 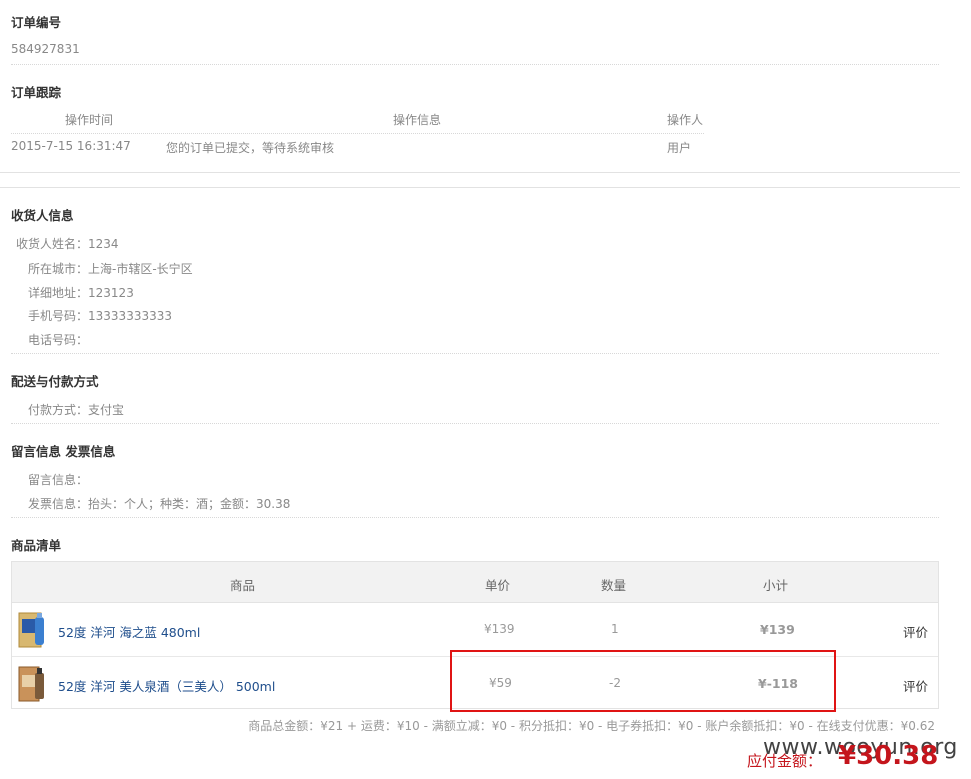 I want to click on consignee-address-label: 详细地址：, so click(x=58, y=293).